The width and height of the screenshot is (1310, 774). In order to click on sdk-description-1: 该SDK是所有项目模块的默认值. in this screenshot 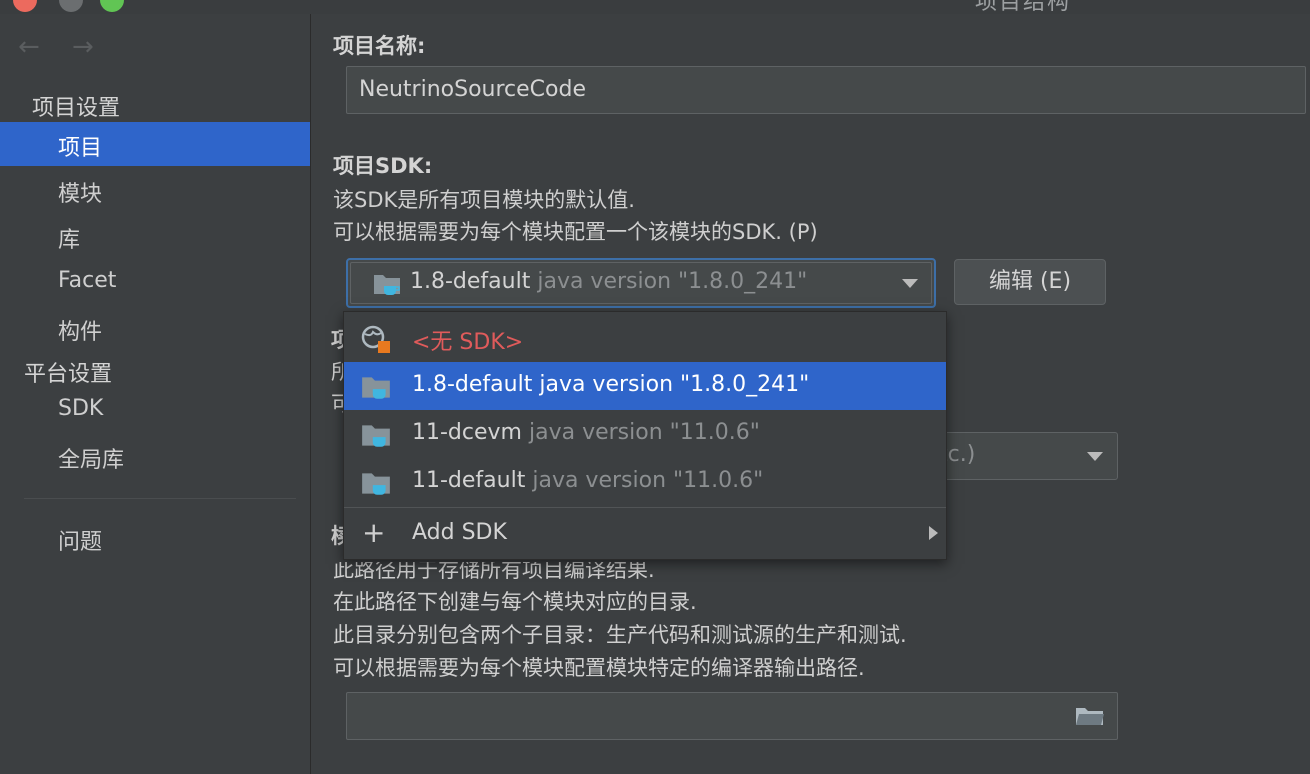, I will do `click(484, 200)`.